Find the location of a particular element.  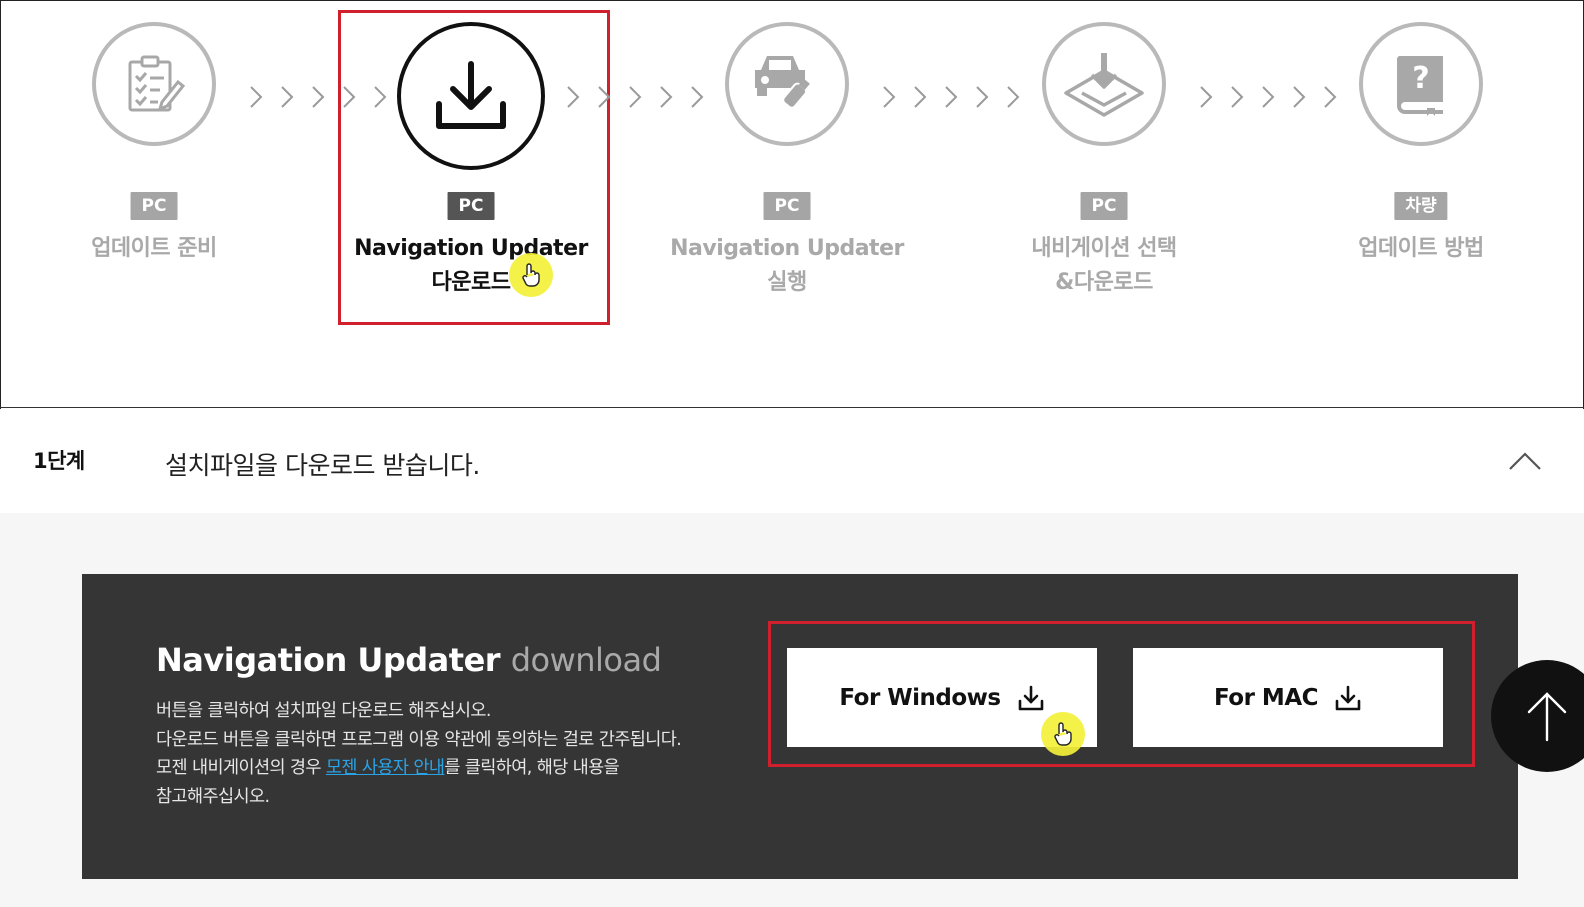

step-label: 업데이트 준비 is located at coordinates (154, 248).